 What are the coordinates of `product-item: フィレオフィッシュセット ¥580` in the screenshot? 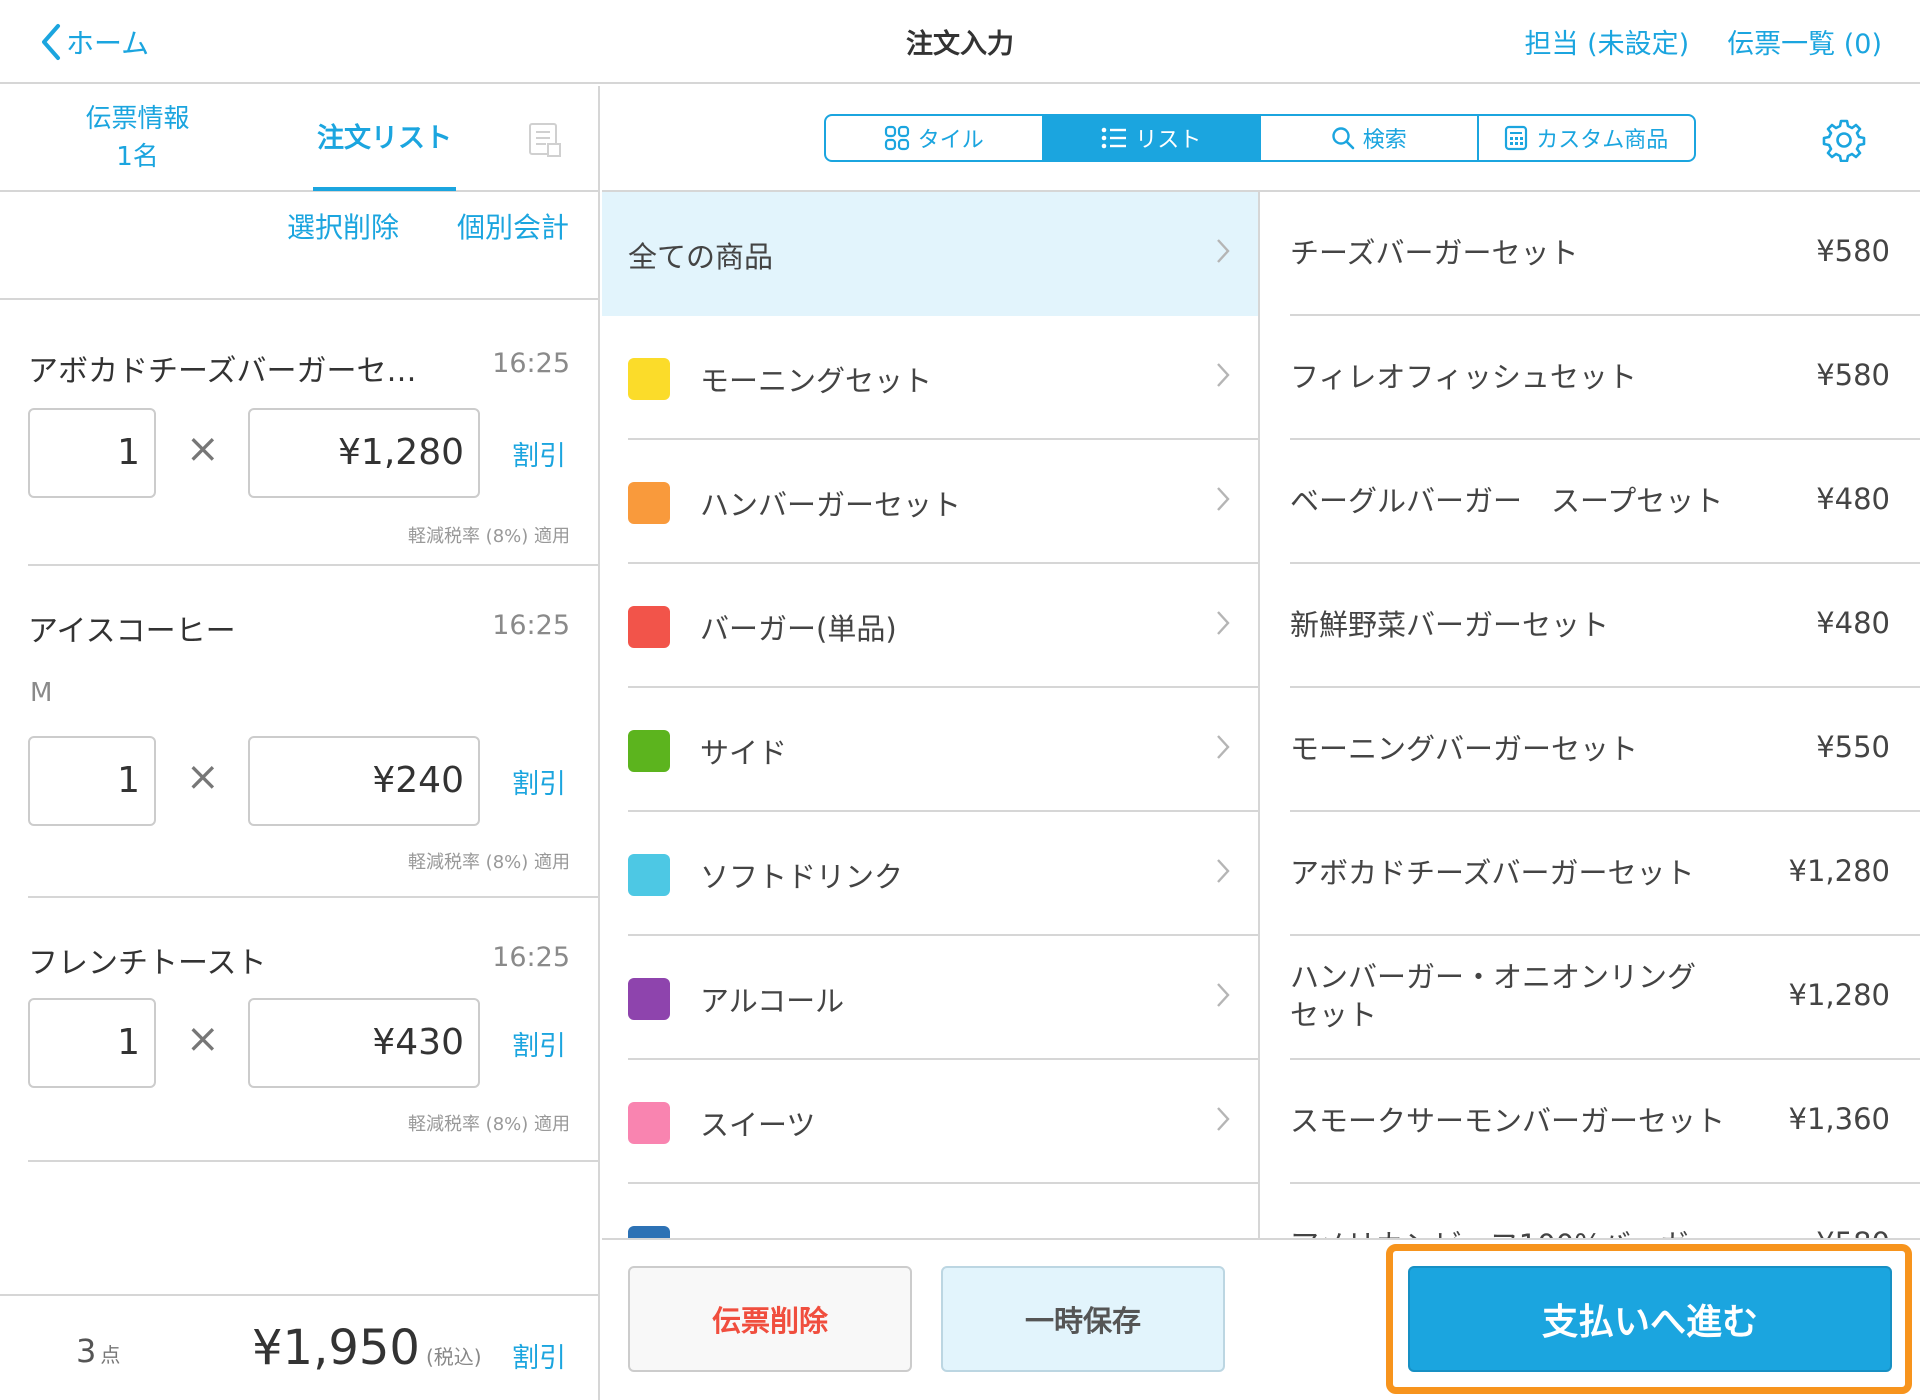 It's located at (1605, 378).